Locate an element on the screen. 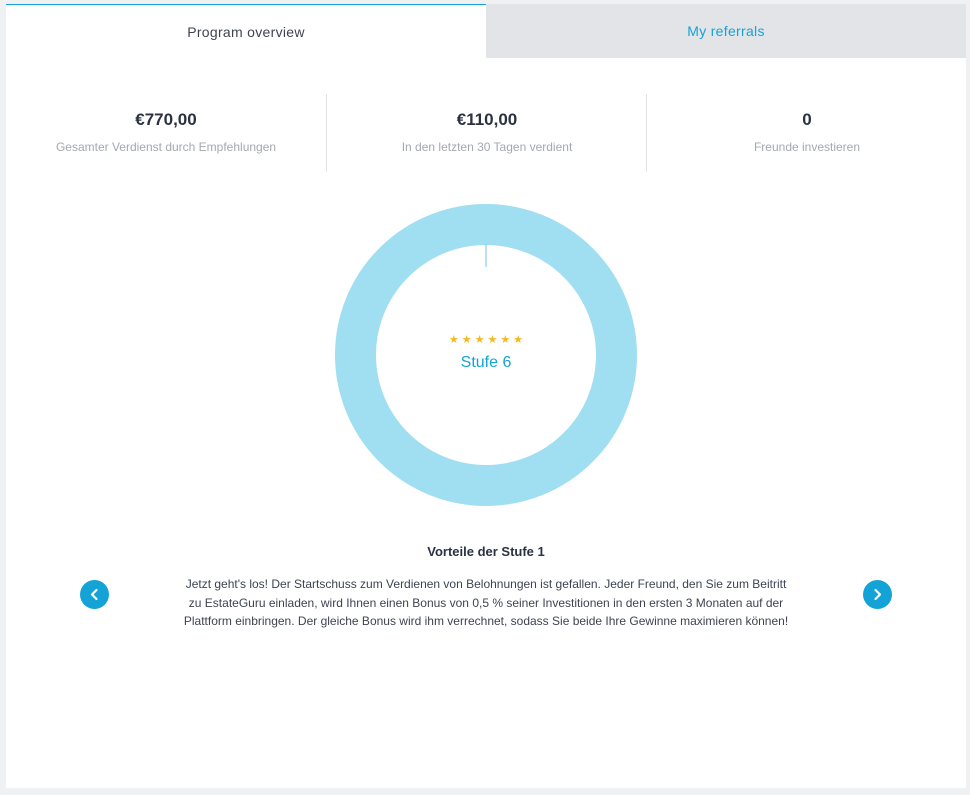 This screenshot has width=970, height=795. level-progress-ring: ★ ★ ★ ★ ★ ★ Stufe 6 is located at coordinates (486, 355).